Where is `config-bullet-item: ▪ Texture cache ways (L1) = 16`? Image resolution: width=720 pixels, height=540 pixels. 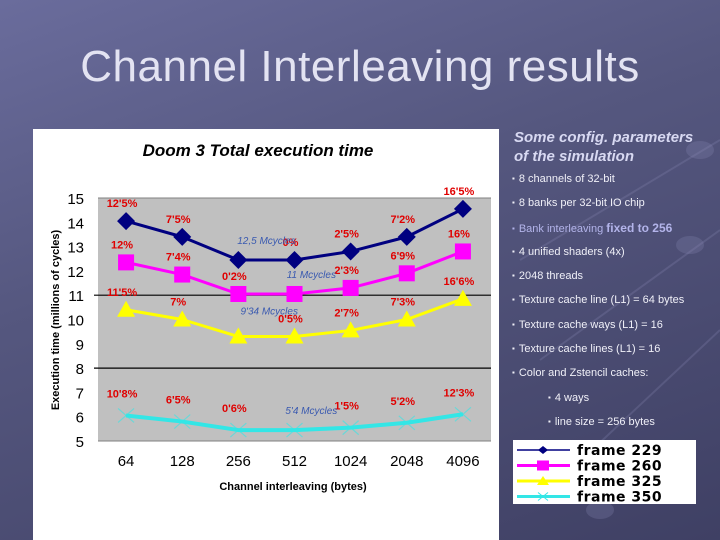 config-bullet-item: ▪ Texture cache ways (L1) = 16 is located at coordinates (616, 330).